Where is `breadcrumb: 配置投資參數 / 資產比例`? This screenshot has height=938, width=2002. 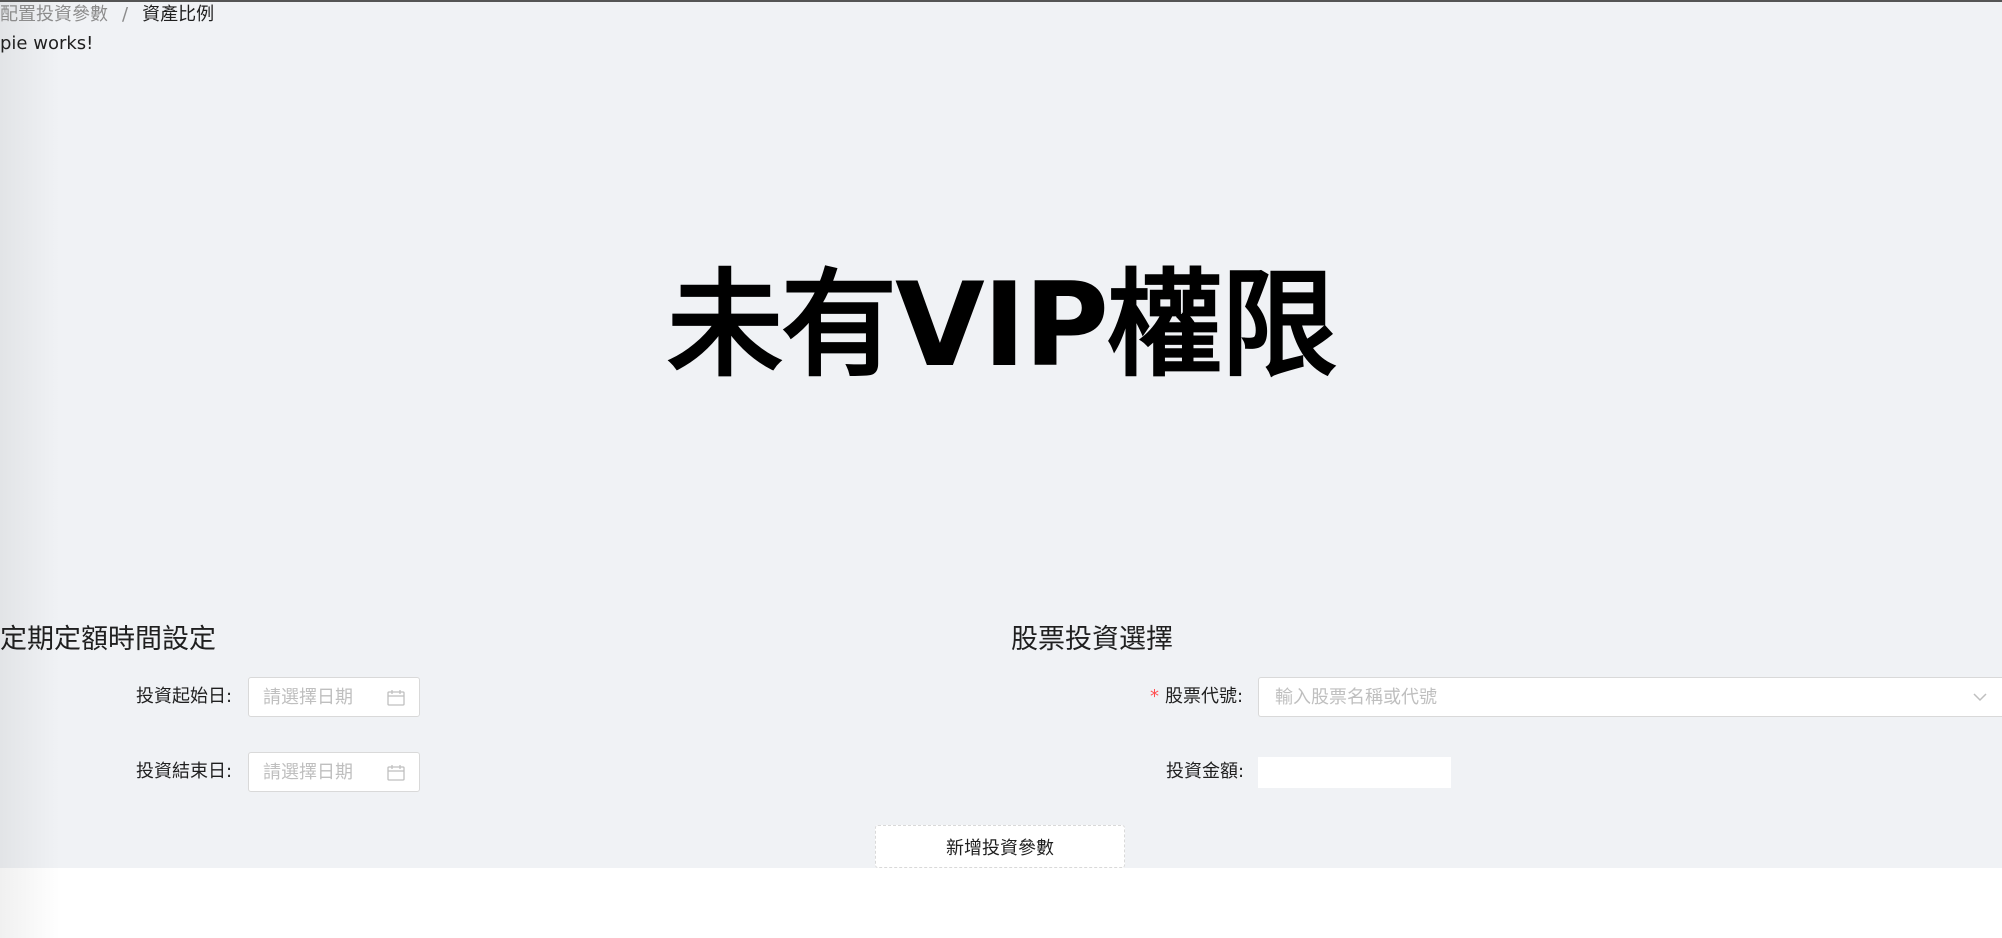
breadcrumb: 配置投資參數 / 資產比例 is located at coordinates (107, 15).